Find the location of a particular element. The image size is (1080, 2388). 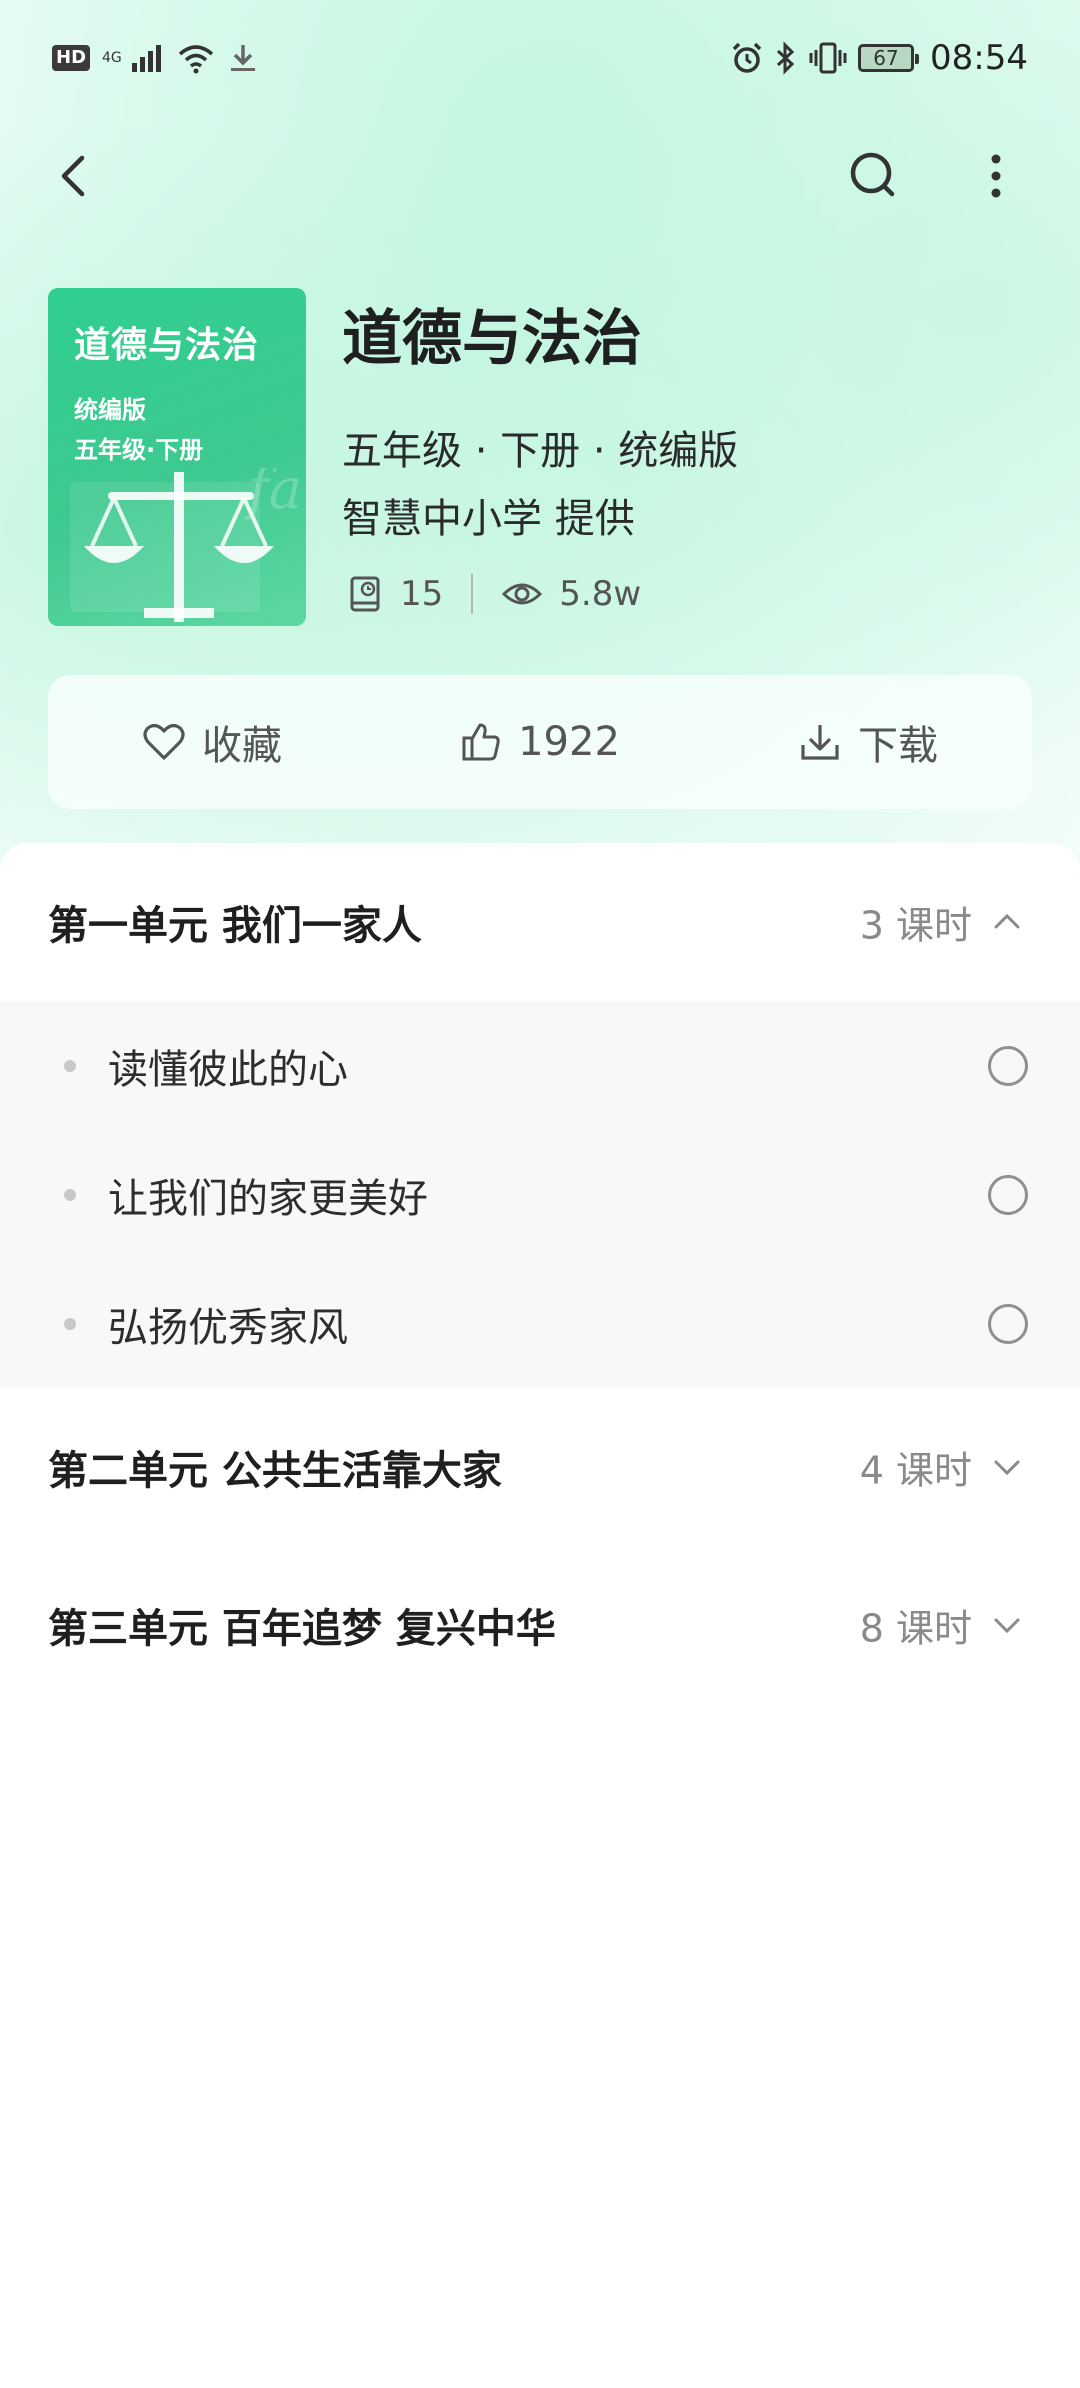

status-right: 67 08:54 is located at coordinates (879, 58).